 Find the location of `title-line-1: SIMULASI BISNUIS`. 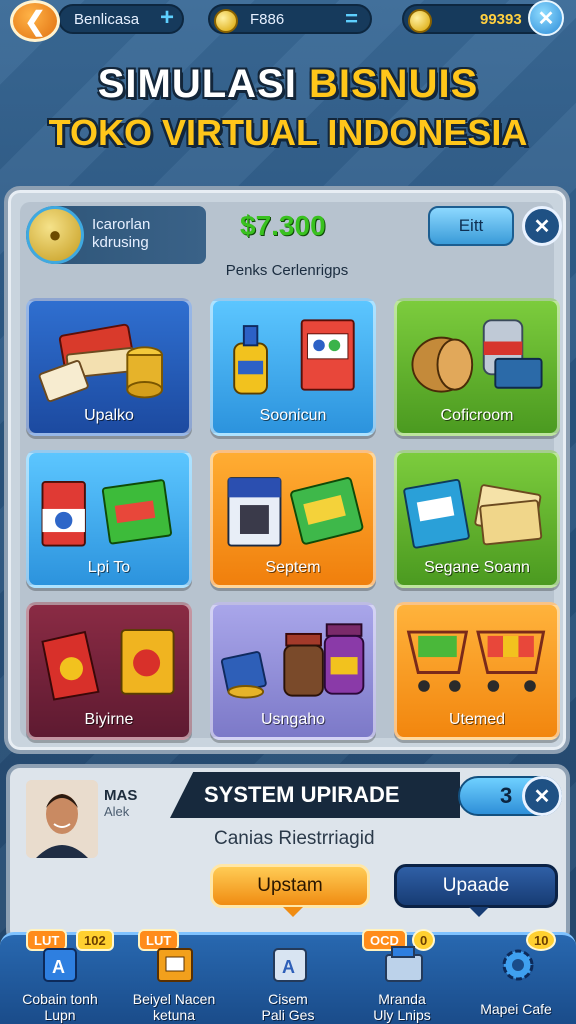

title-line-1: SIMULASI BISNUIS is located at coordinates (288, 84).